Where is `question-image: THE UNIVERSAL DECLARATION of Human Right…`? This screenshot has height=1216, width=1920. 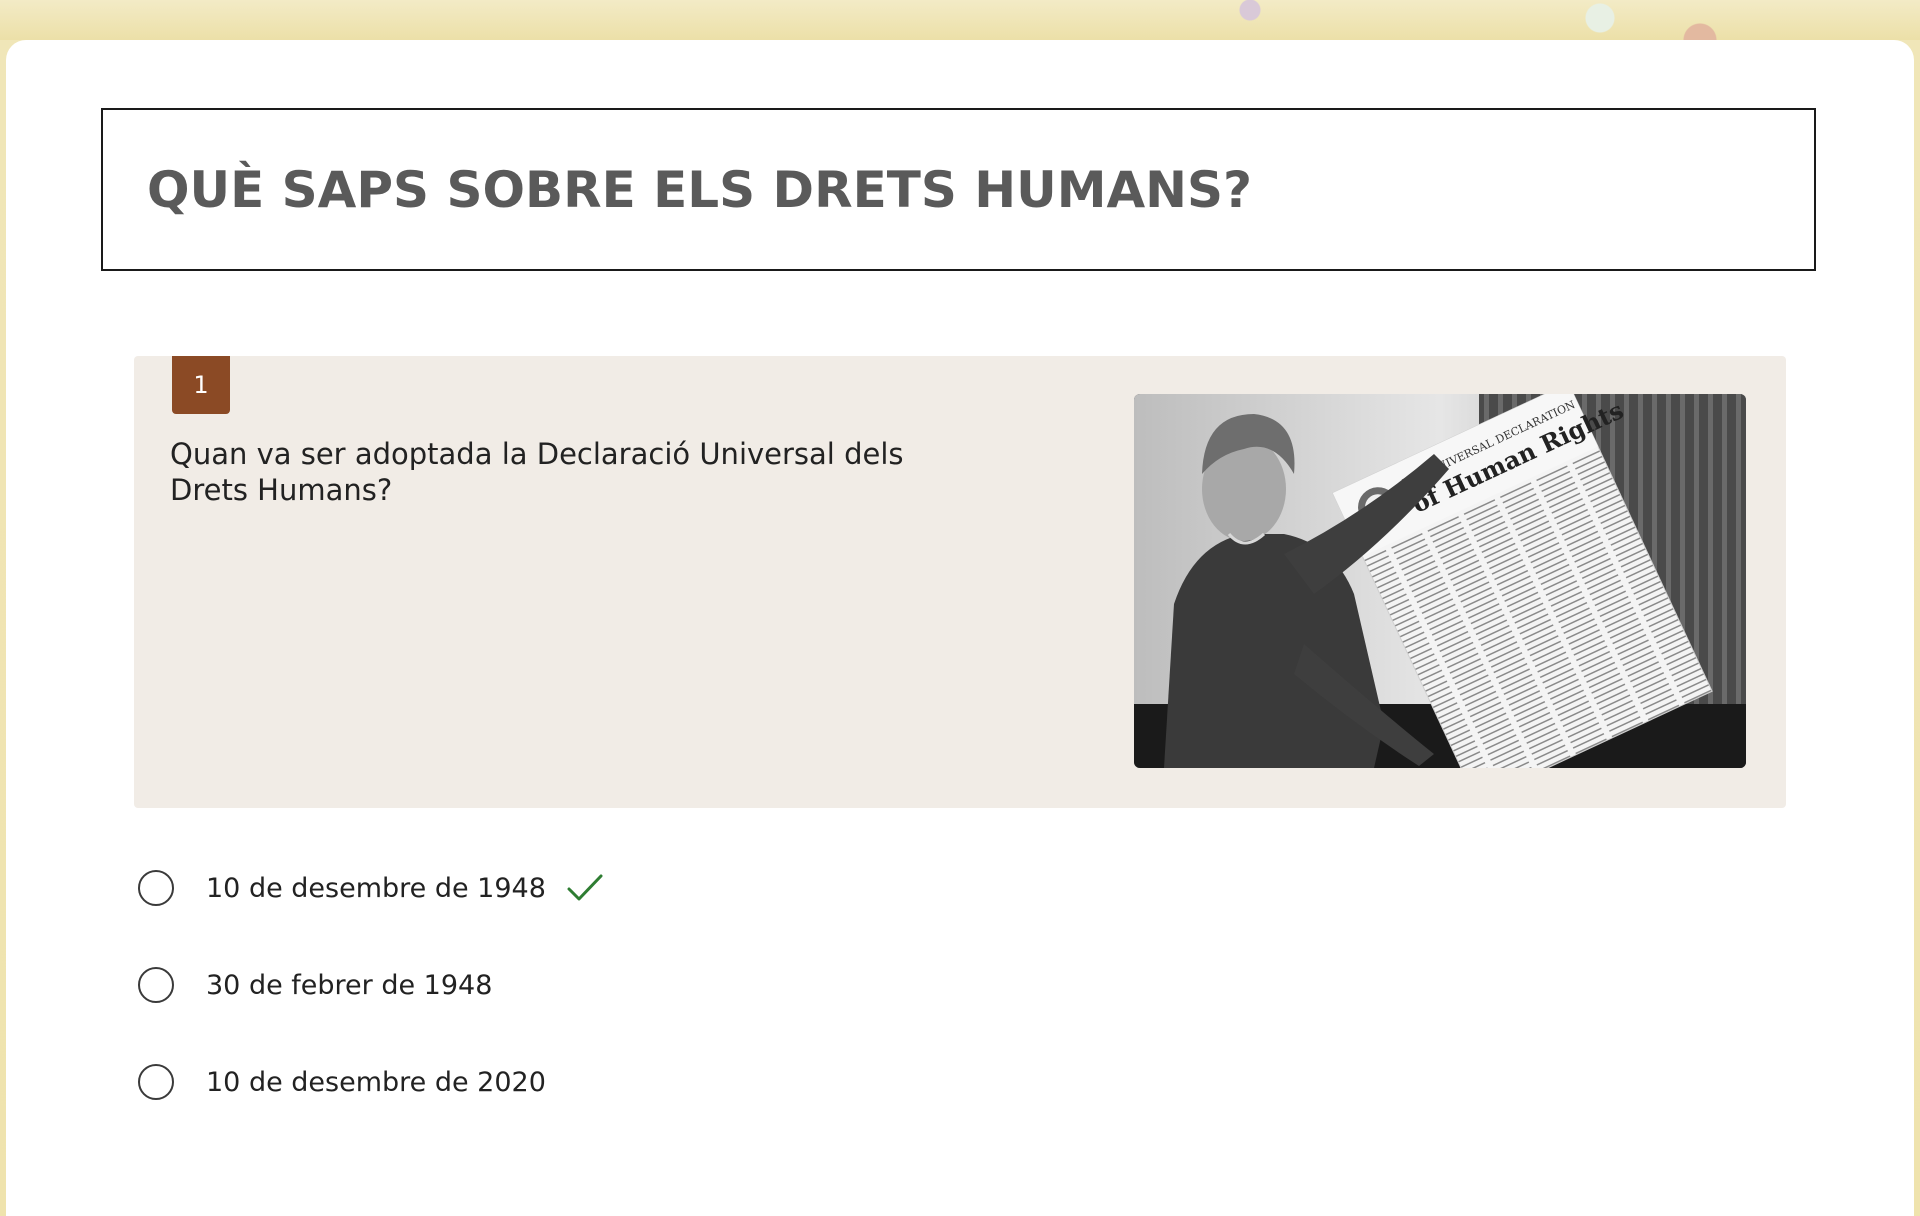
question-image: THE UNIVERSAL DECLARATION of Human Right… is located at coordinates (1440, 581).